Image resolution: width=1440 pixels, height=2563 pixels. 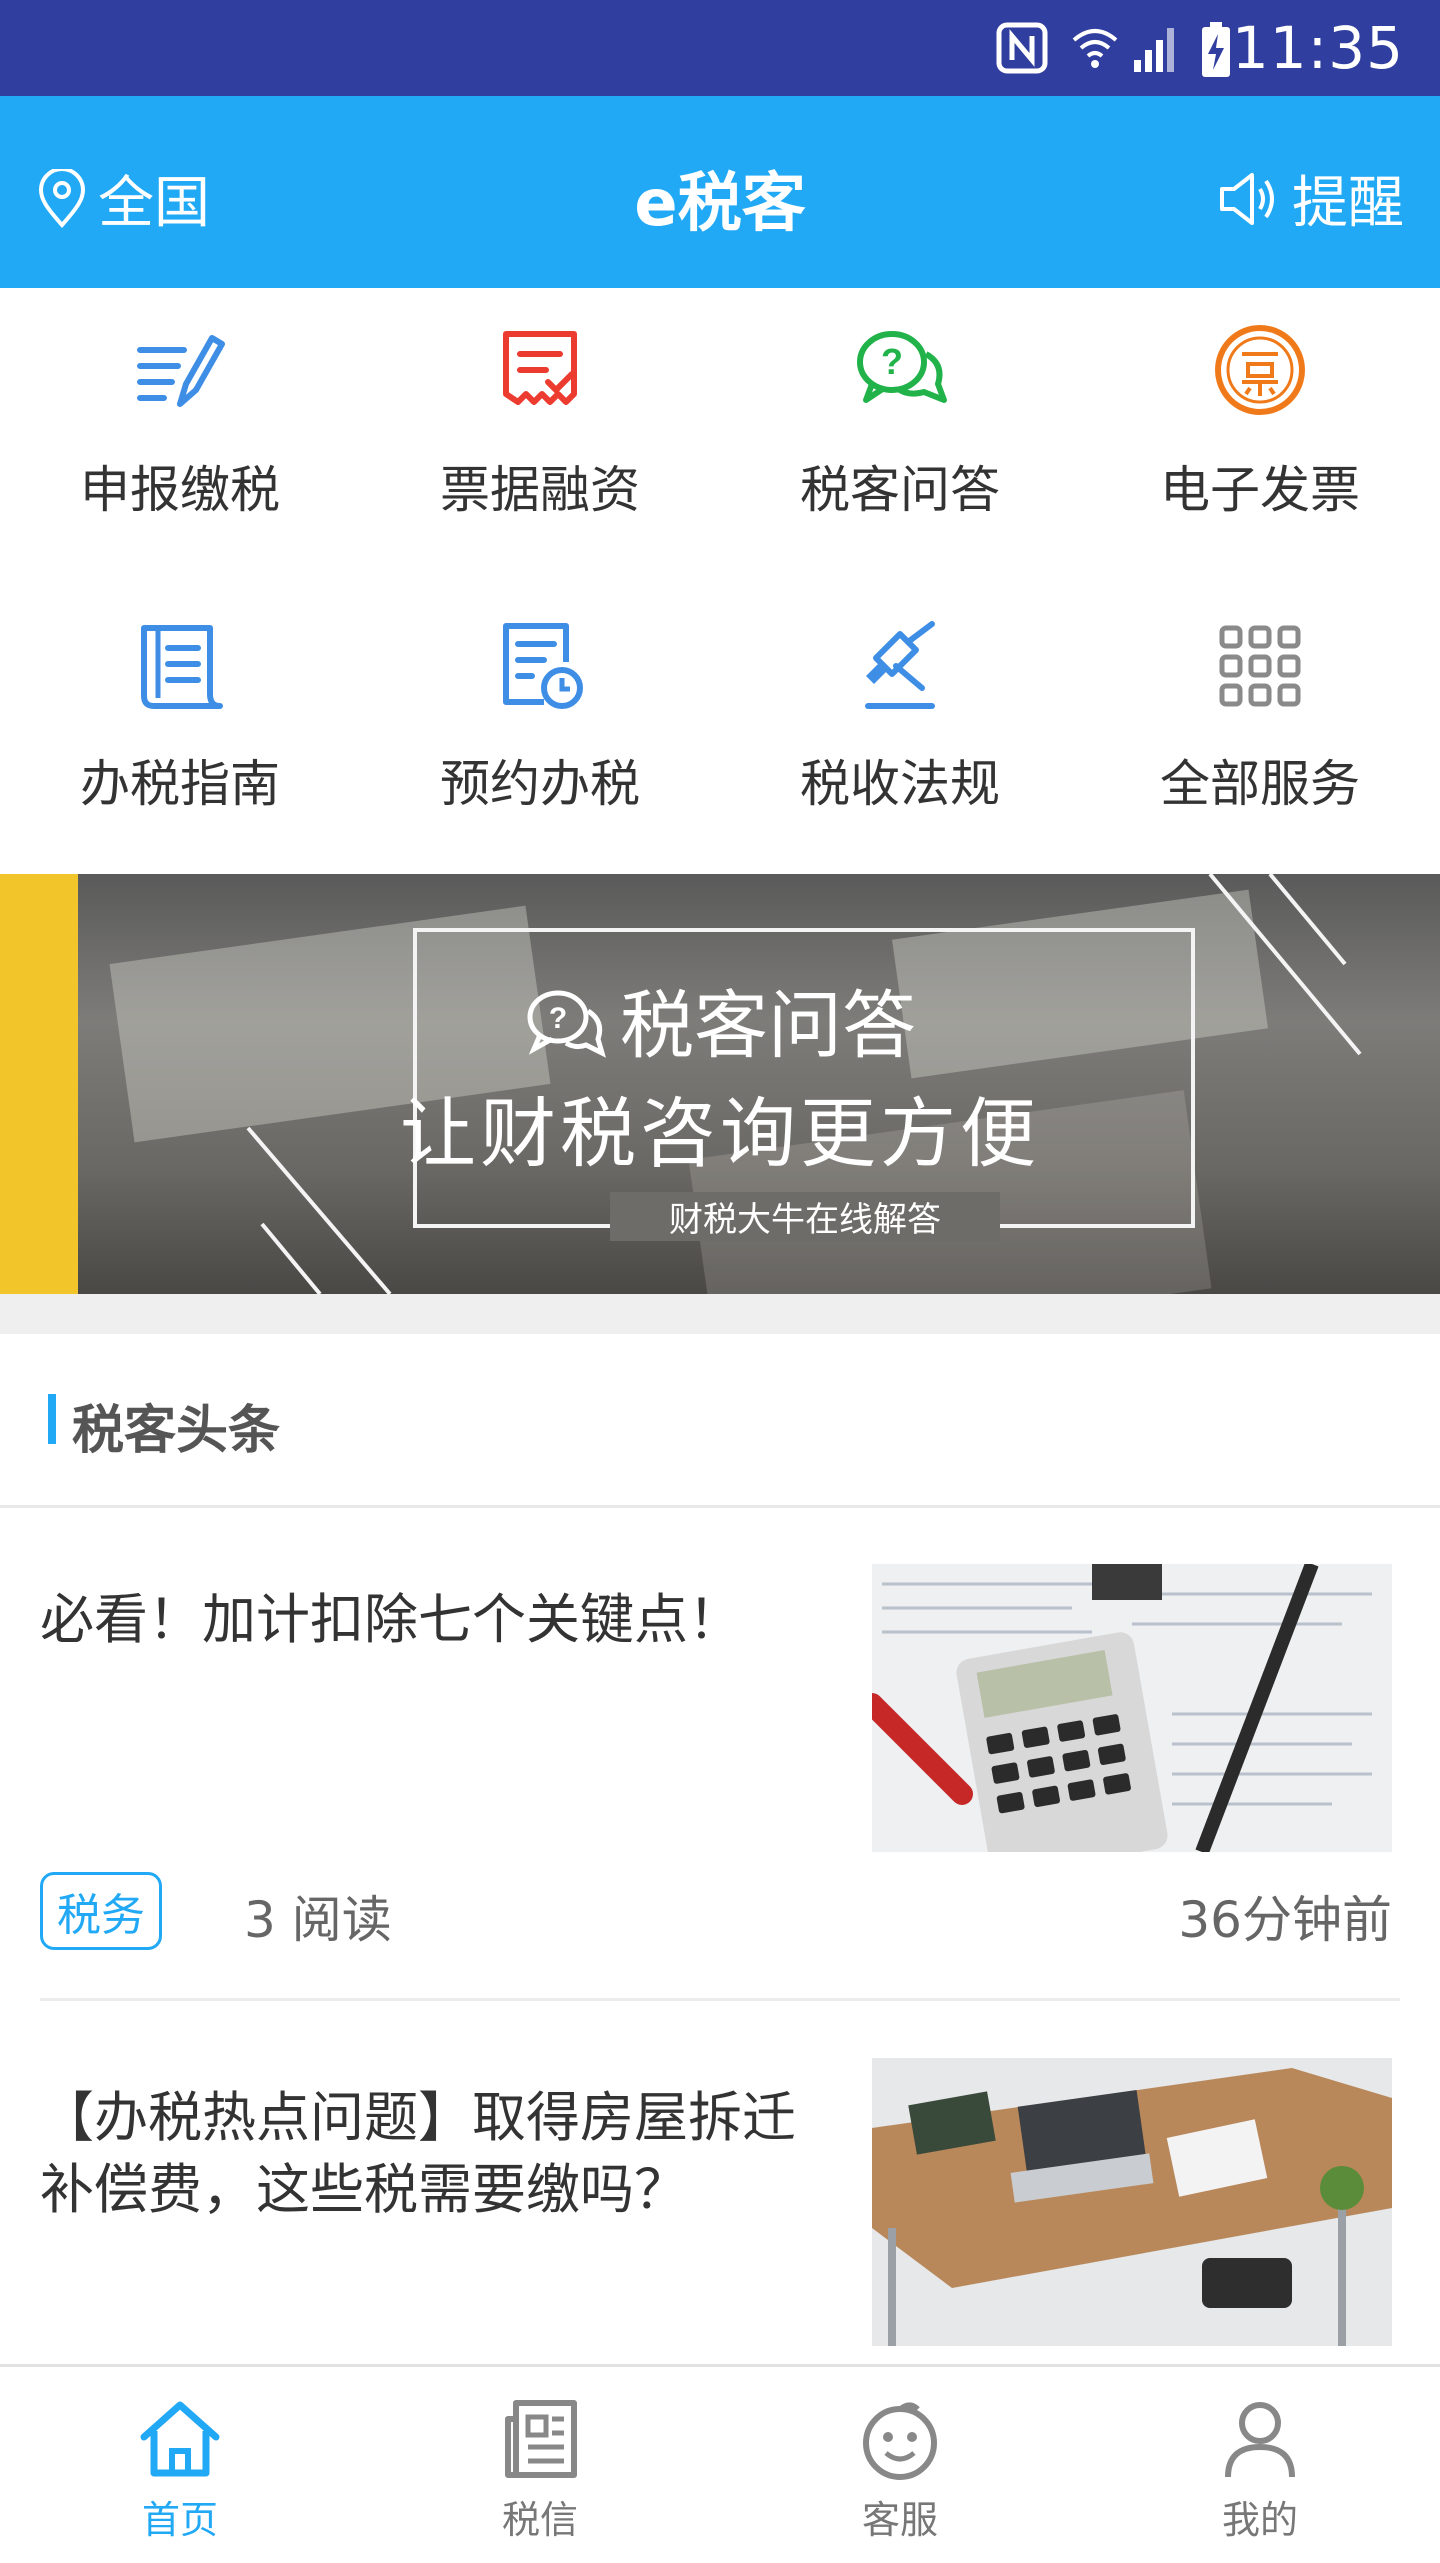 I want to click on service-label: 税收法规, so click(x=900, y=784).